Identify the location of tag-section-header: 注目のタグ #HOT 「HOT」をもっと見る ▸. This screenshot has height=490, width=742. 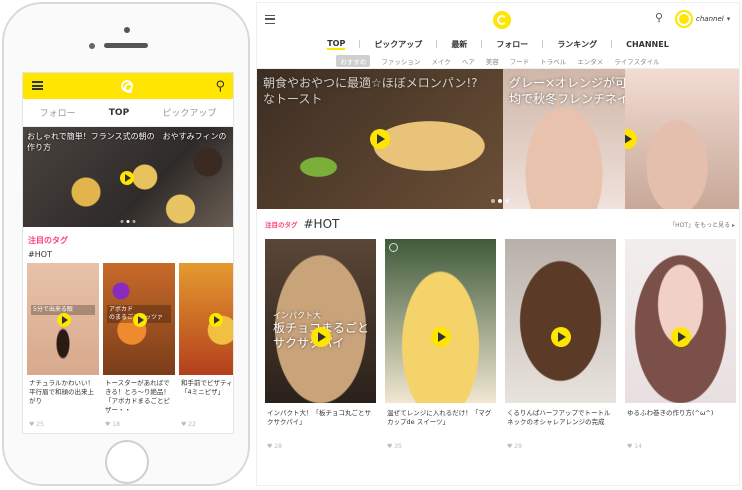
(498, 224).